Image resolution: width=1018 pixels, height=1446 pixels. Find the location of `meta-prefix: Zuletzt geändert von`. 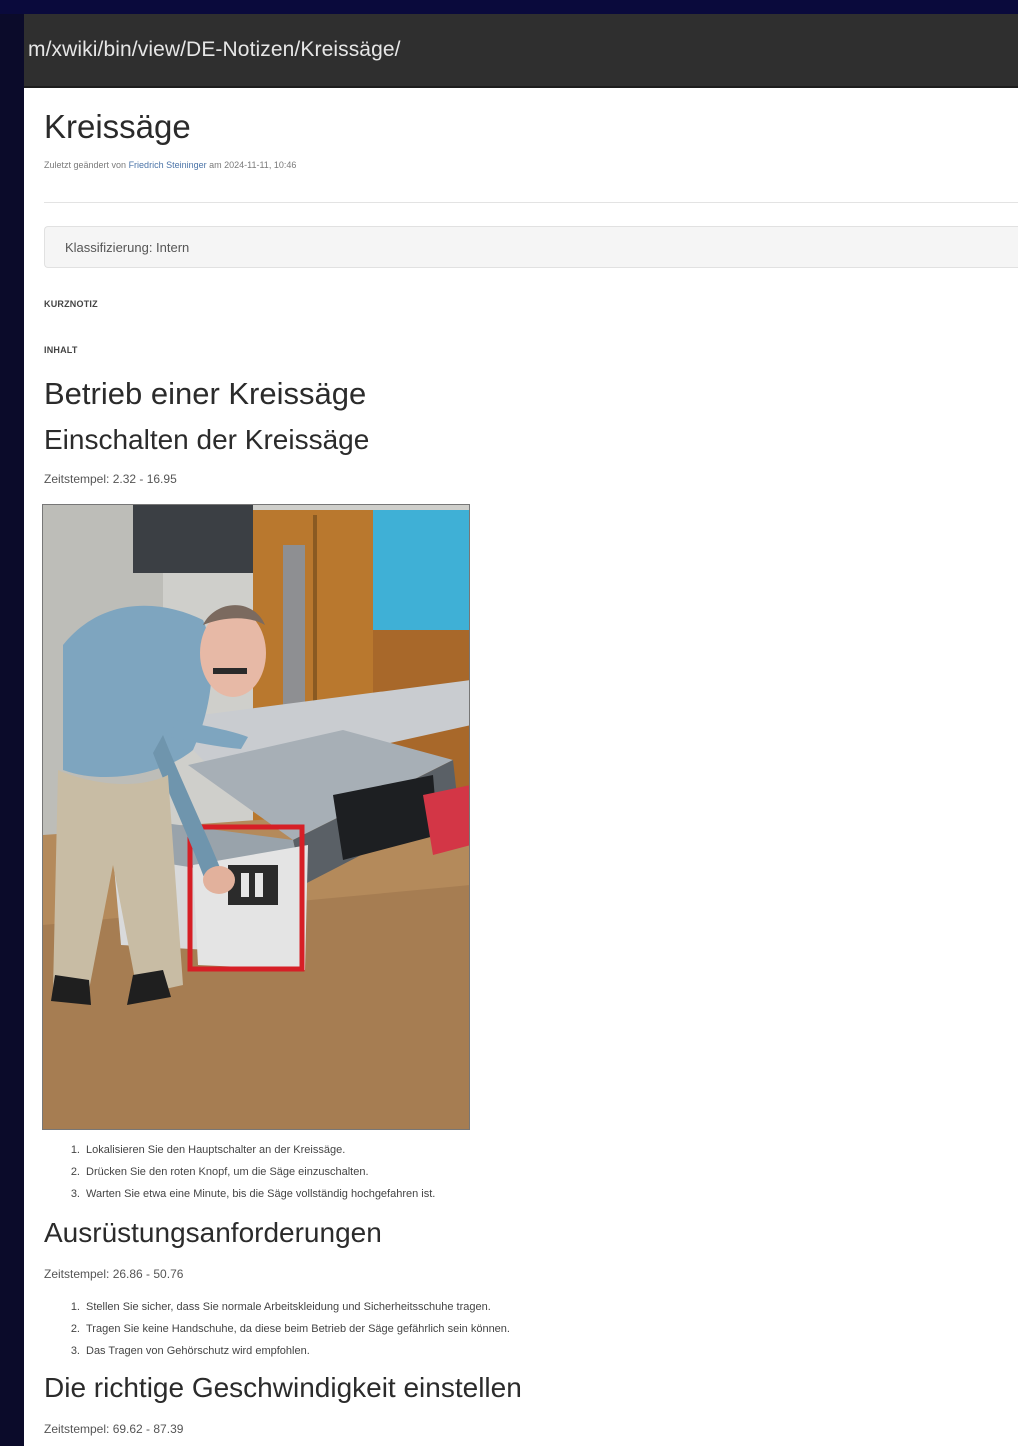

meta-prefix: Zuletzt geändert von is located at coordinates (86, 165).